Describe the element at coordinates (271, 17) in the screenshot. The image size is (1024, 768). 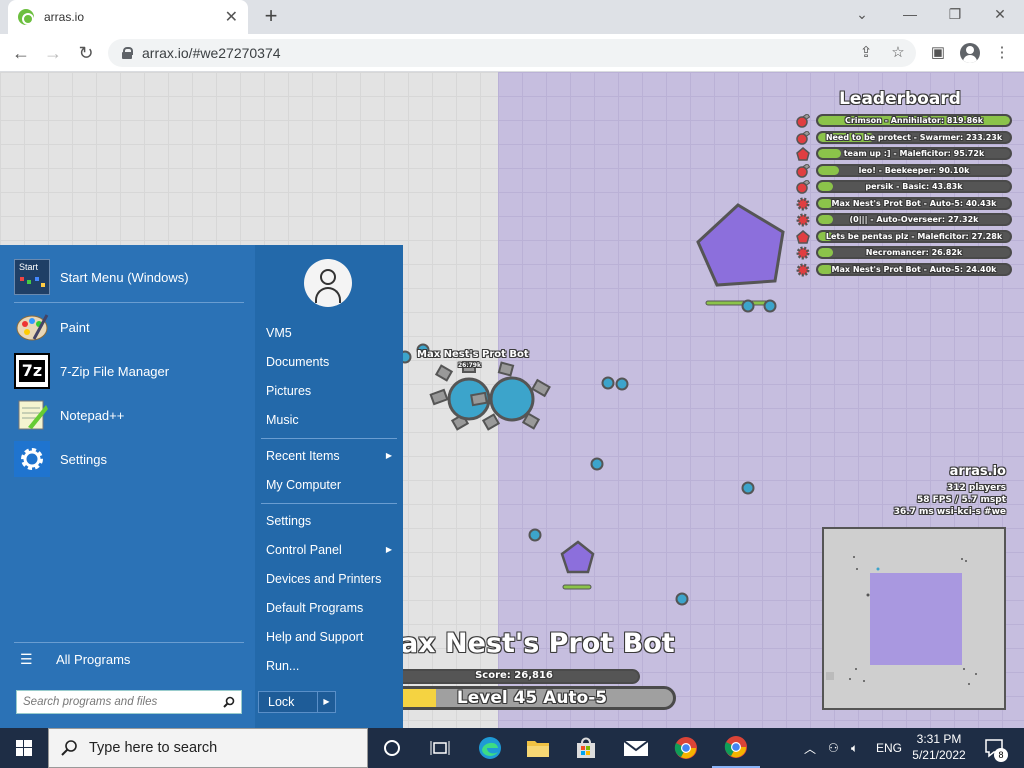
I see `new-tab-button: +` at that location.